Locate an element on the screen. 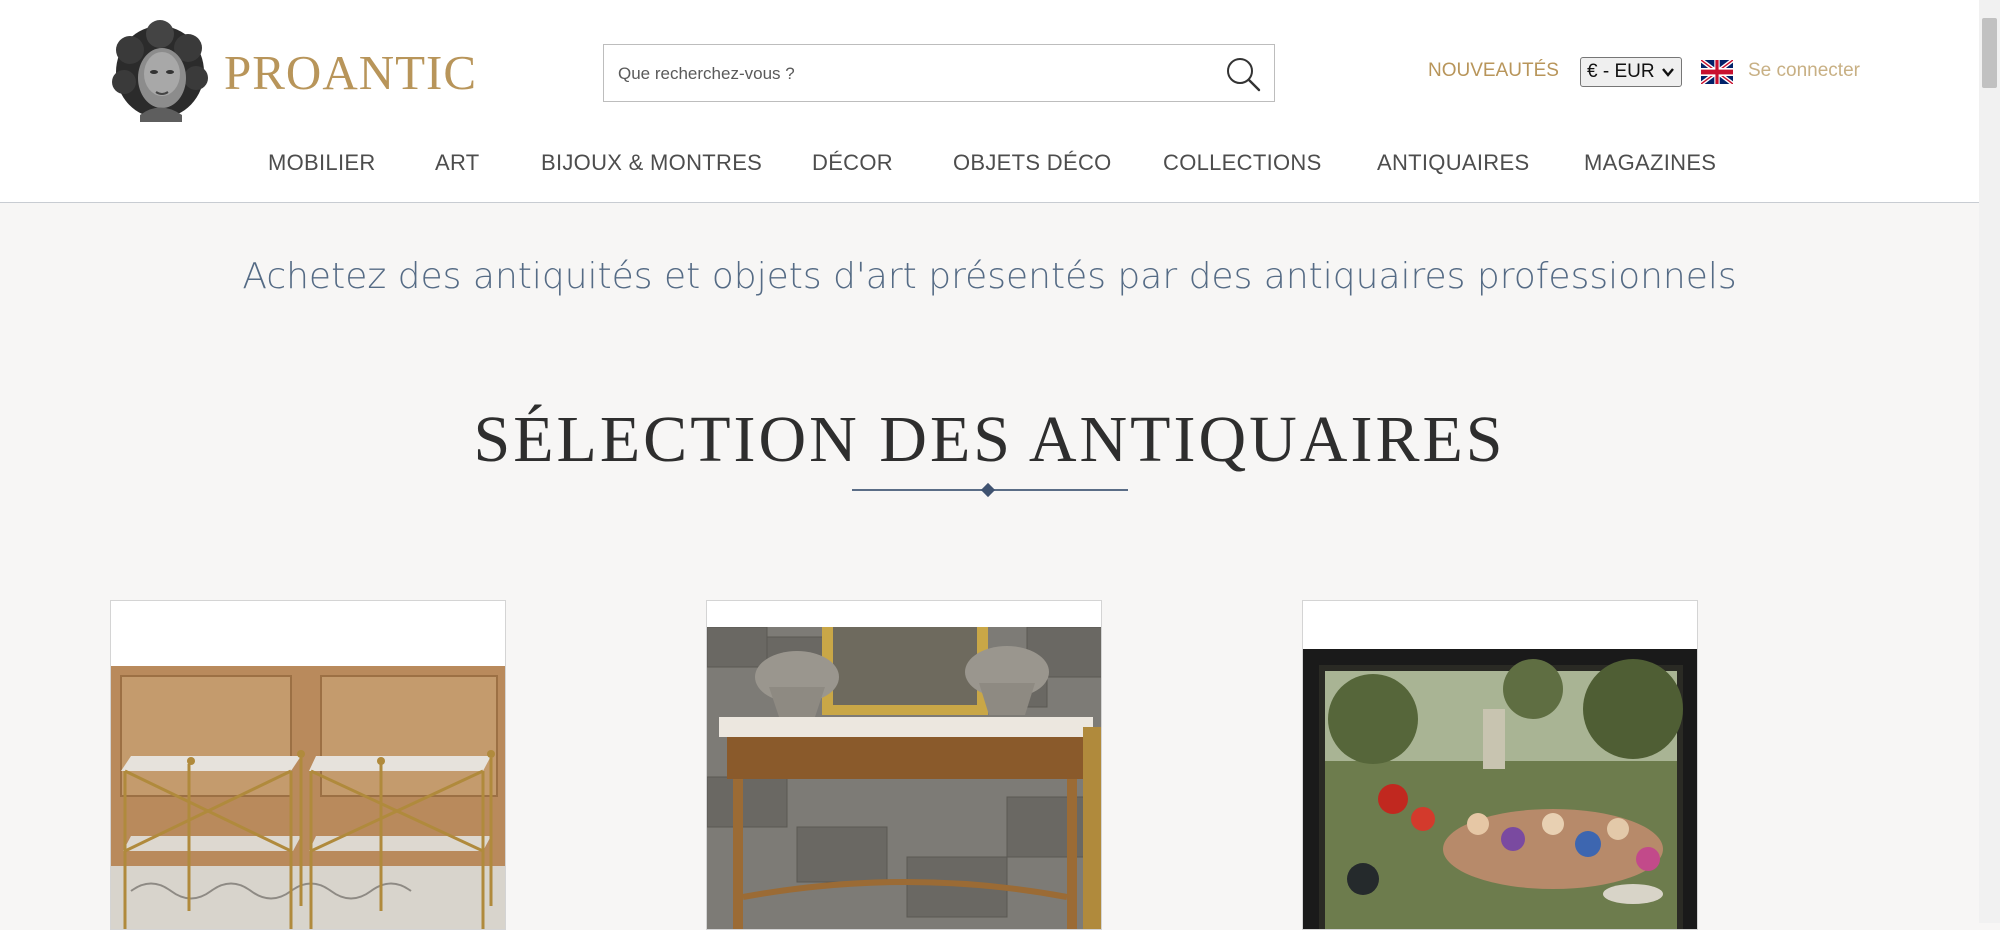  nav-item-antiquaires: ANTIQUAIRES is located at coordinates (1453, 163).